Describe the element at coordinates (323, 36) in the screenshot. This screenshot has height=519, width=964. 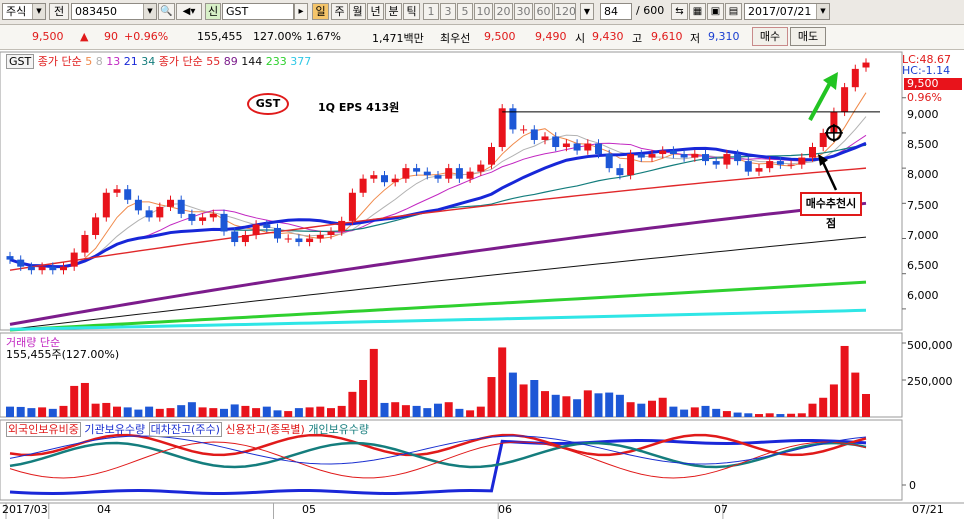
I see `turnover-rate: 1.67%` at that location.